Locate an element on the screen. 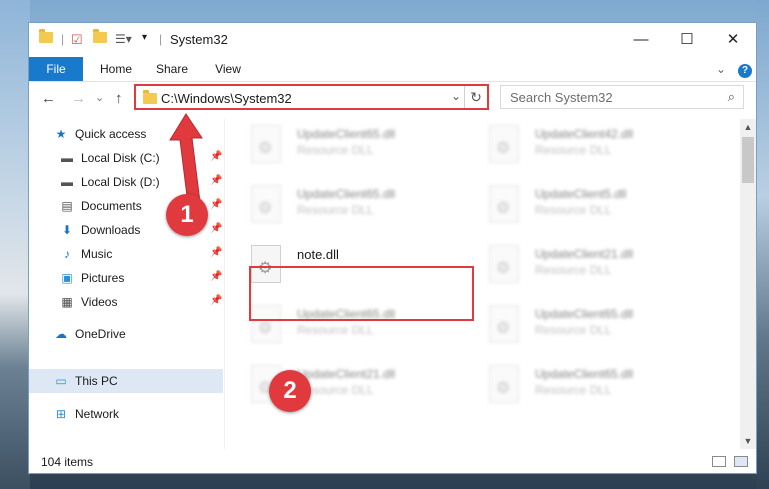 The height and width of the screenshot is (489, 769). network-icon: ⊞ is located at coordinates (61, 414).